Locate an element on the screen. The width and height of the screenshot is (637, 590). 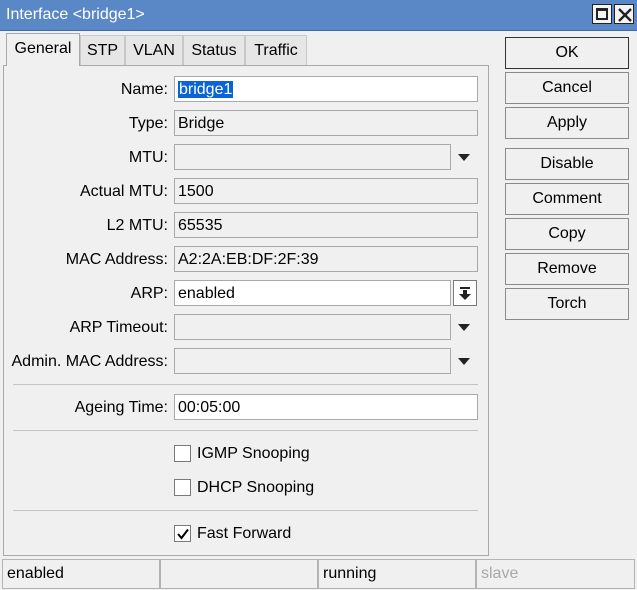
checkmark-icon is located at coordinates (183, 534).